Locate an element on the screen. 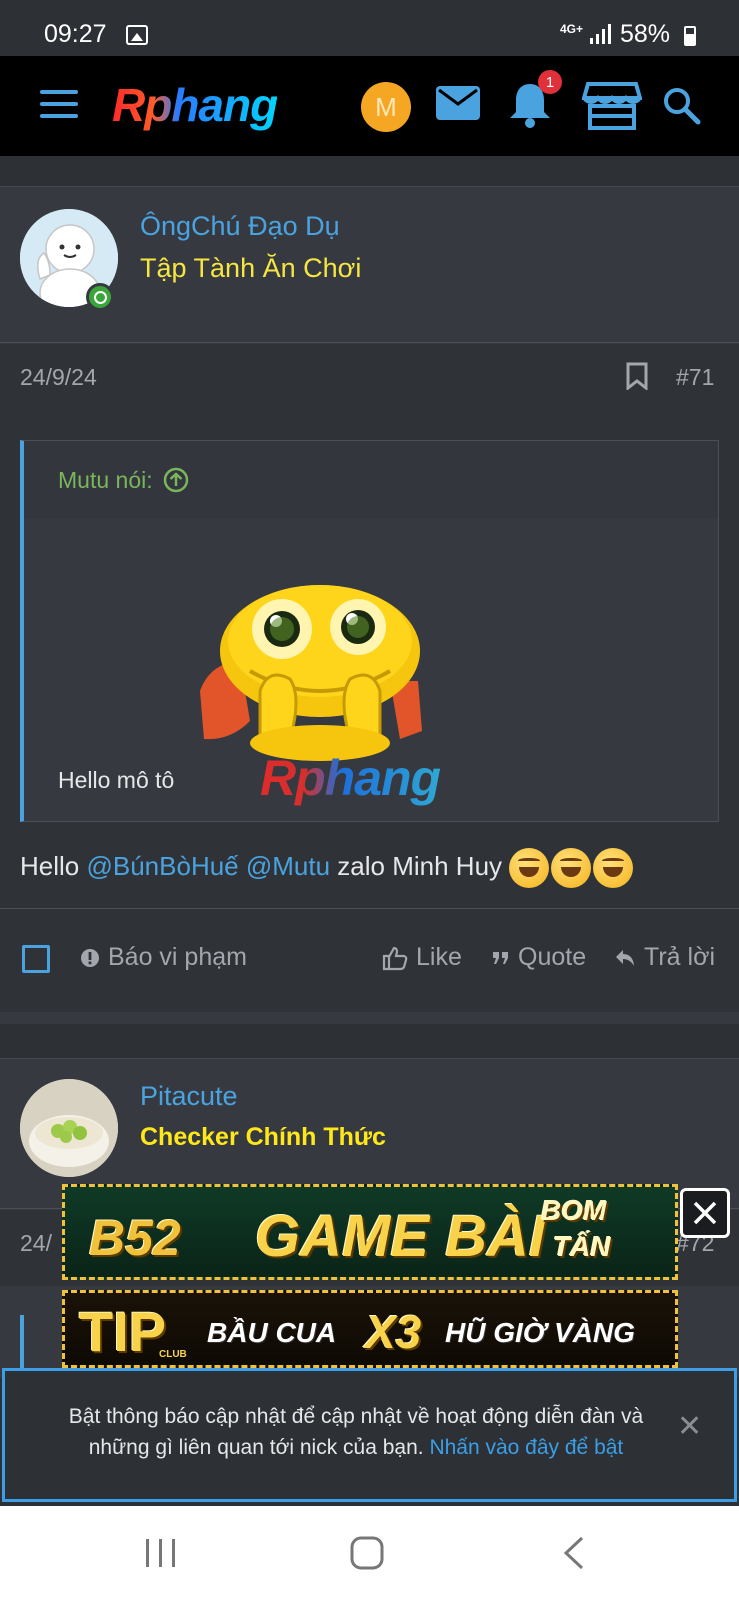  quote-icon is located at coordinates (500, 957).